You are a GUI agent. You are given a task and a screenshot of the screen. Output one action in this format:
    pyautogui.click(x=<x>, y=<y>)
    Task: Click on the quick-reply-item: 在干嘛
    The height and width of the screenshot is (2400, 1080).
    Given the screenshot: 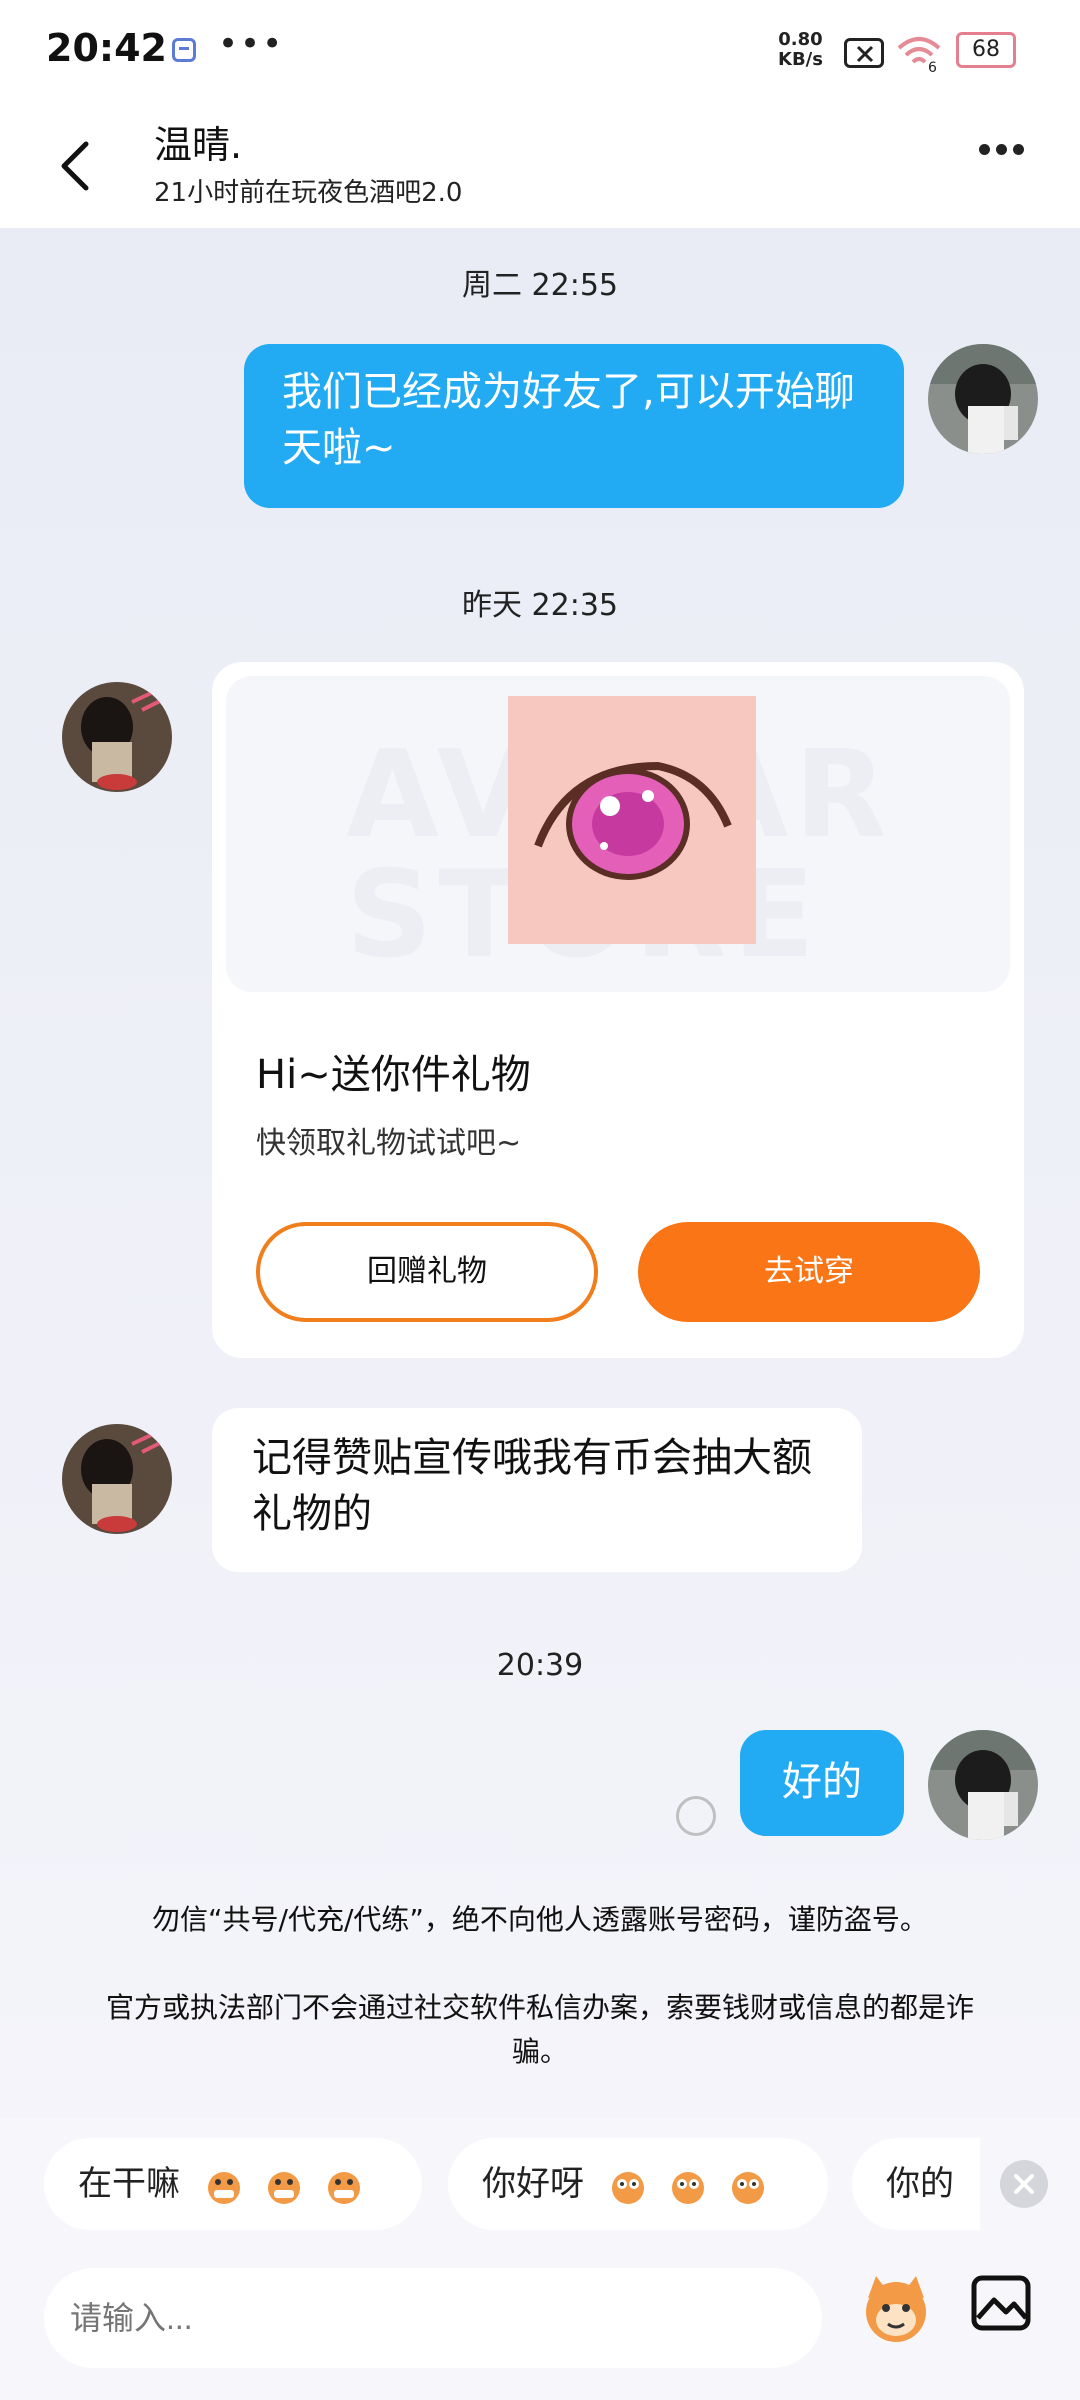 What is the action you would take?
    pyautogui.click(x=233, y=2184)
    